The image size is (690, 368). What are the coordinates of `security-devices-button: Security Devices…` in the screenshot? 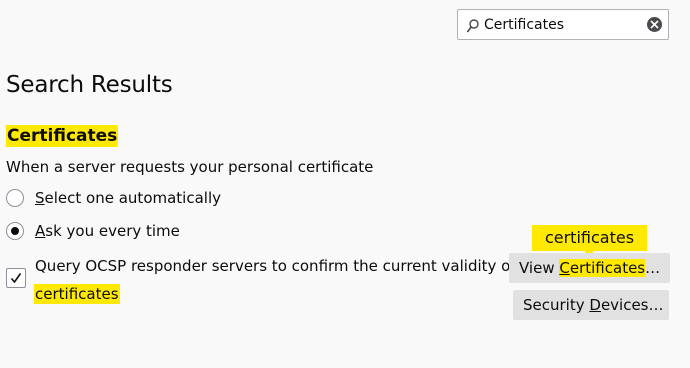 It's located at (591, 305).